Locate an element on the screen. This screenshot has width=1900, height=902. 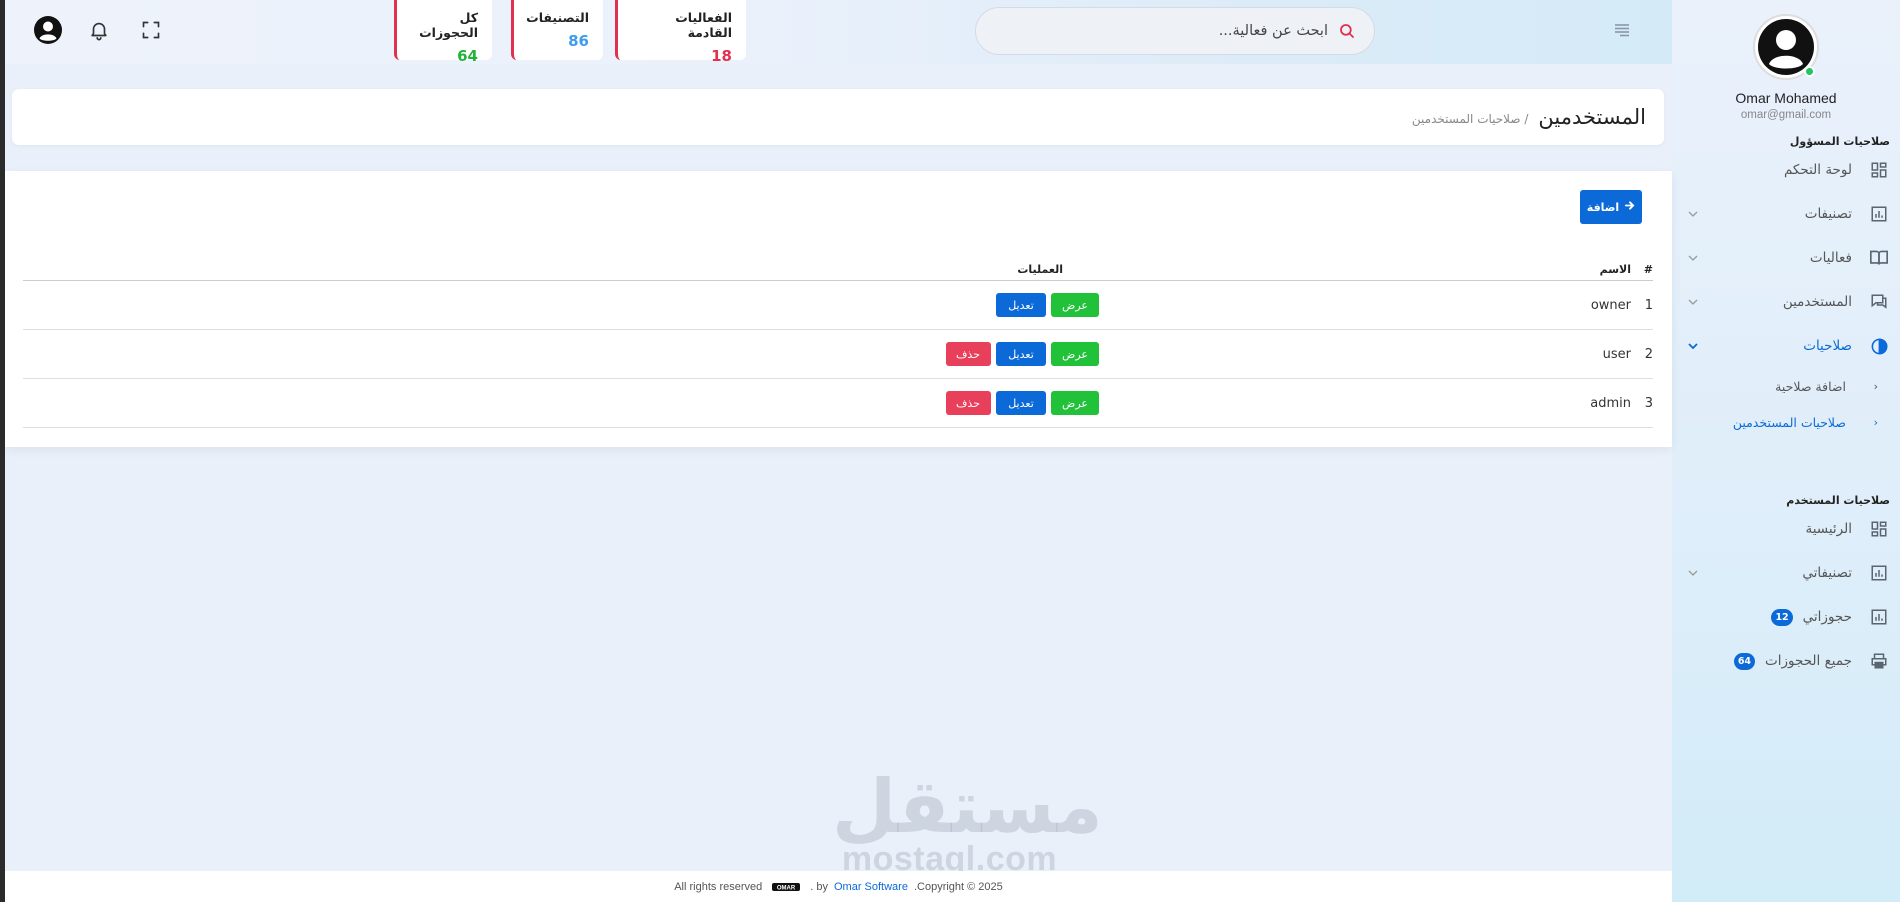
user-avatar-icon is located at coordinates (48, 30).